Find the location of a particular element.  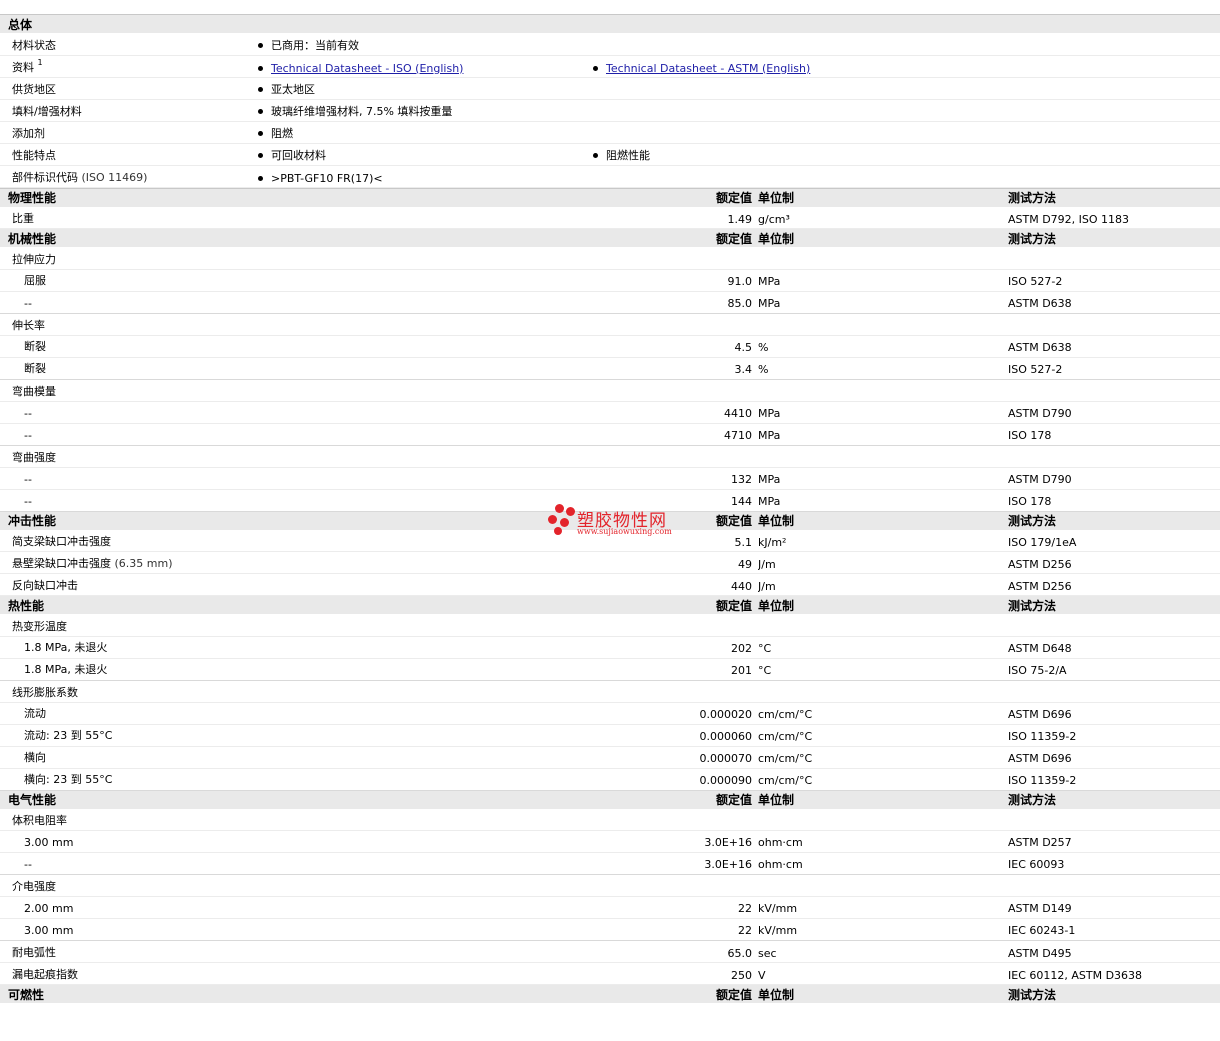

property-note: (6.35 mm) is located at coordinates (143, 563).